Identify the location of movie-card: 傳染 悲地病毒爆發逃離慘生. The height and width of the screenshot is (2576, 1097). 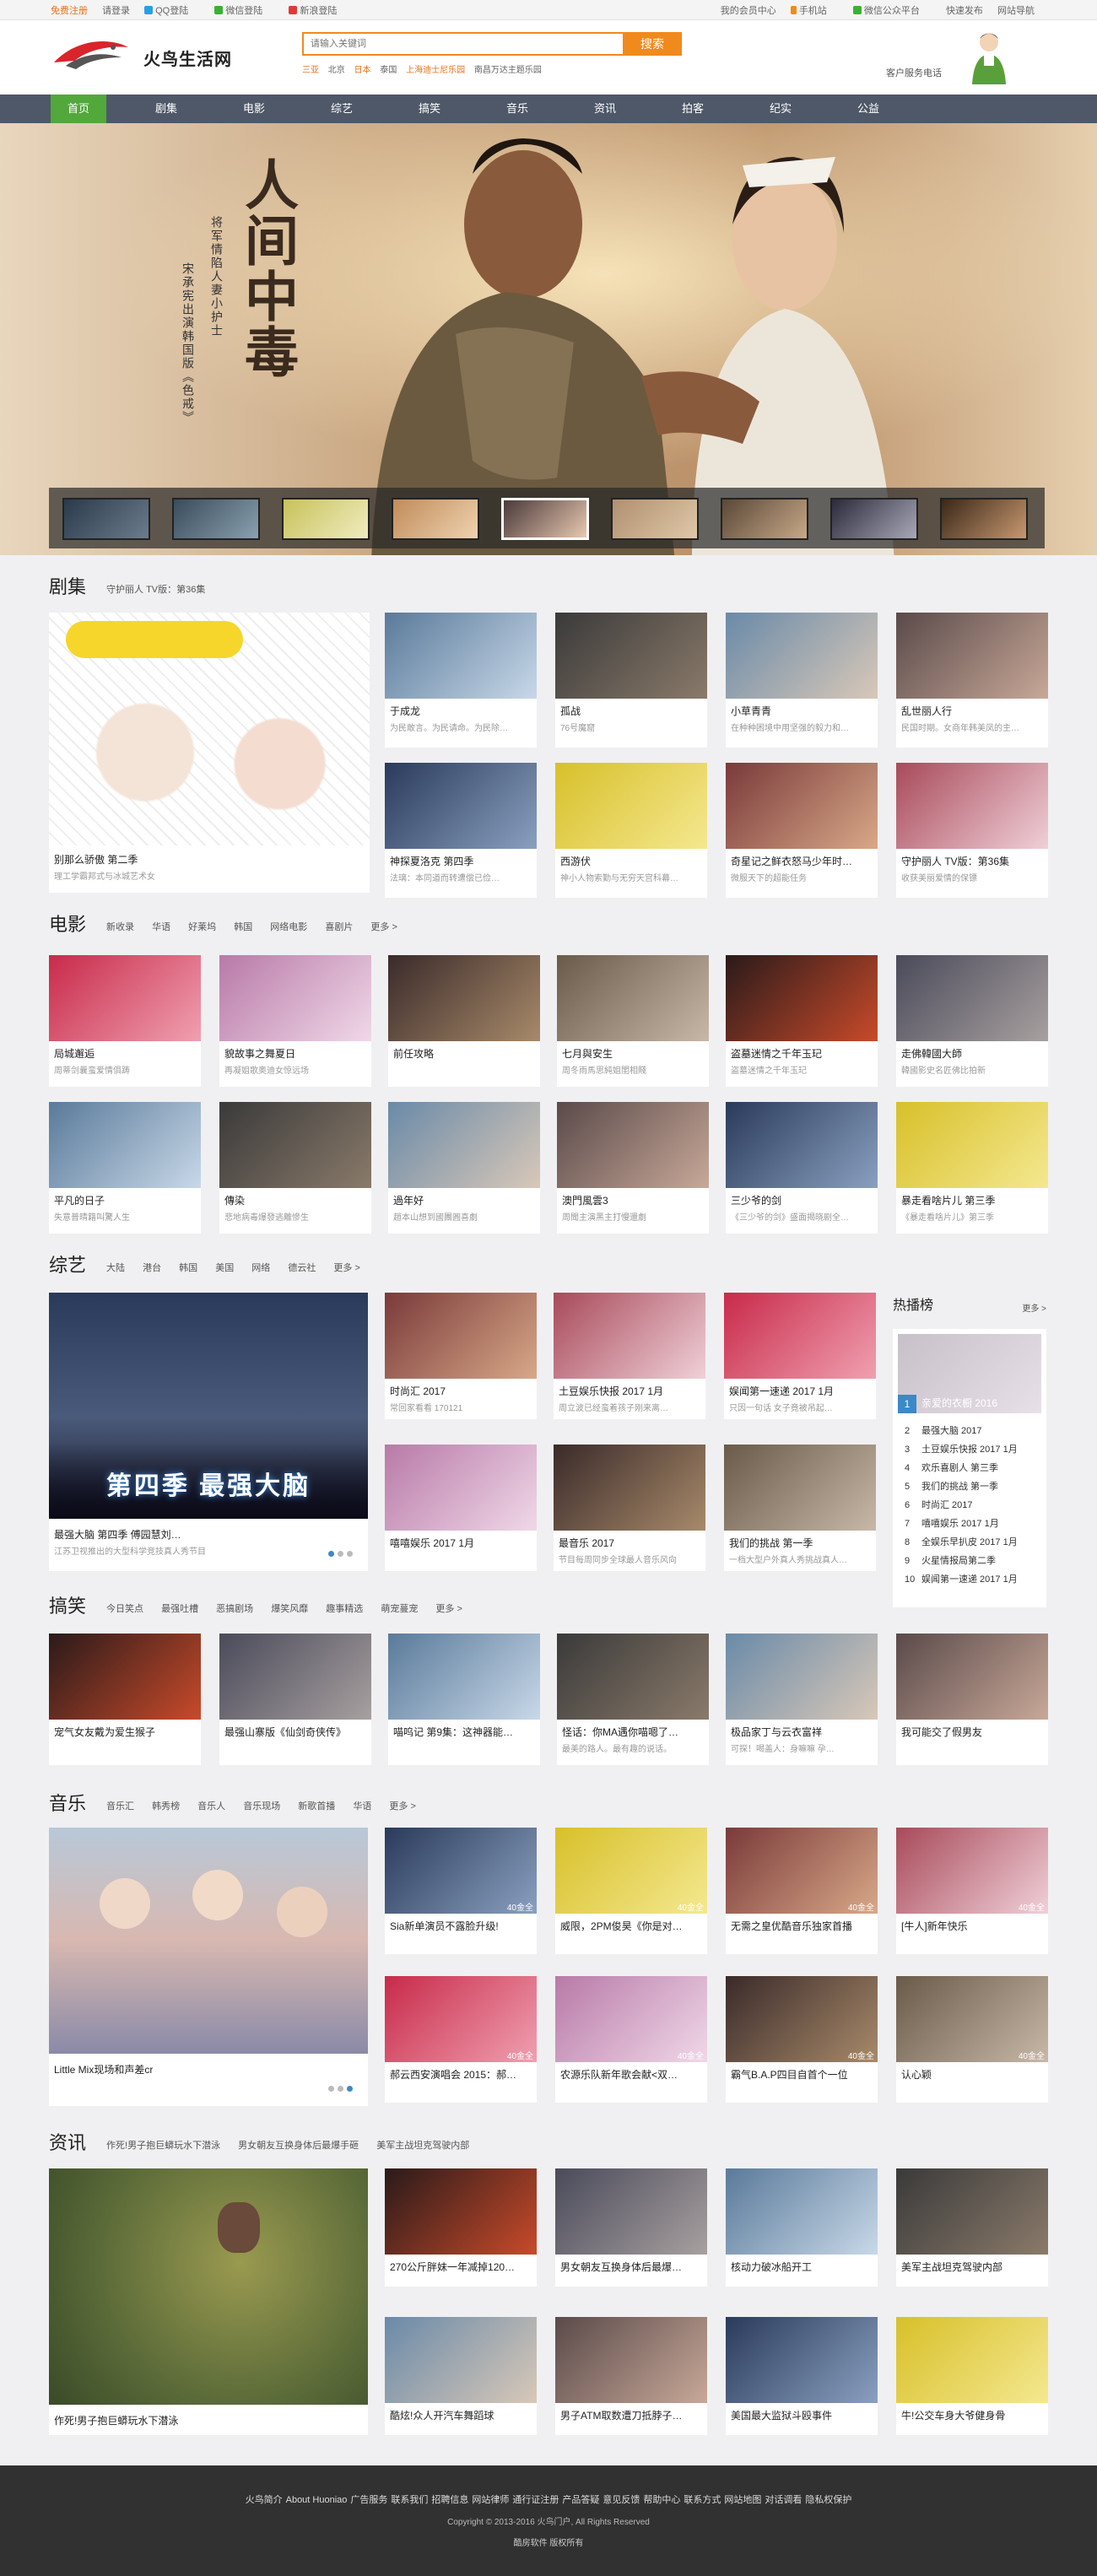
(295, 1168).